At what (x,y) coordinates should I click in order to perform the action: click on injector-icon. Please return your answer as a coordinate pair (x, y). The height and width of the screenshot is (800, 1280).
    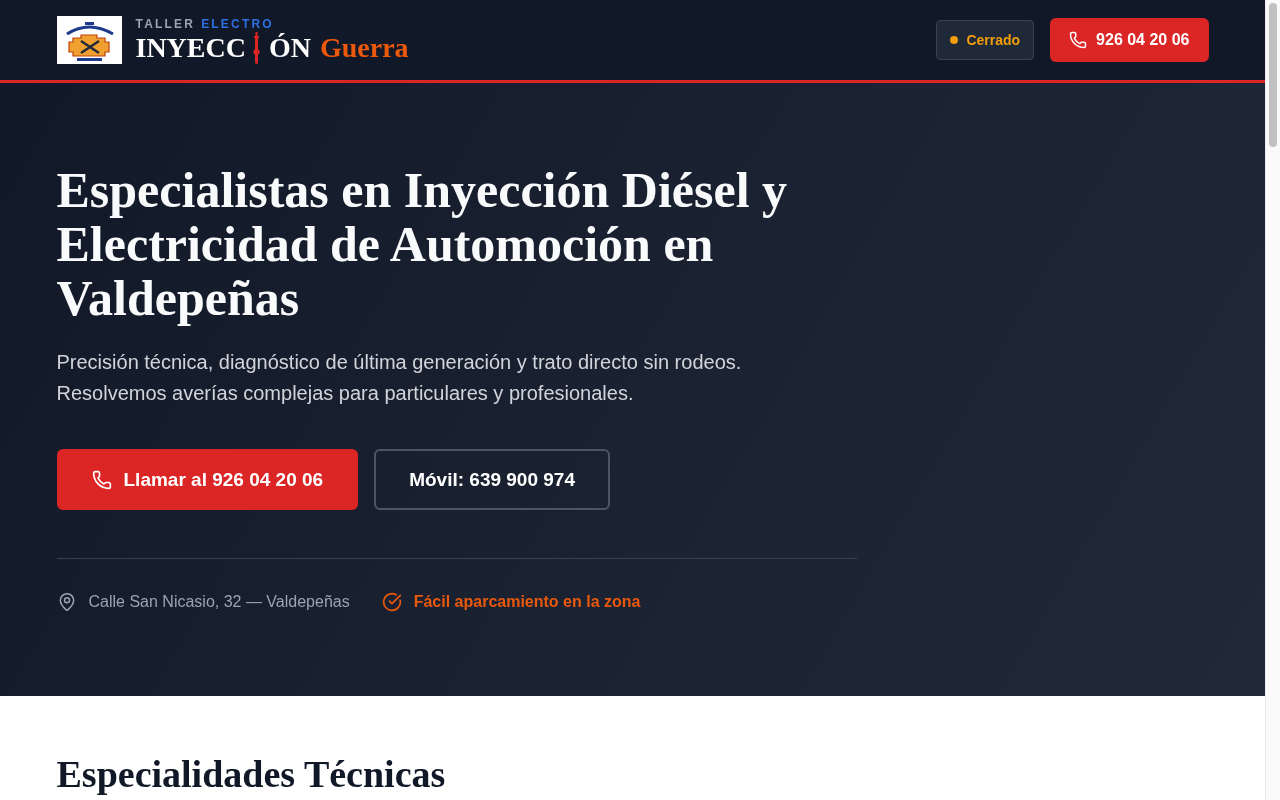
    Looking at the image, I should click on (256, 47).